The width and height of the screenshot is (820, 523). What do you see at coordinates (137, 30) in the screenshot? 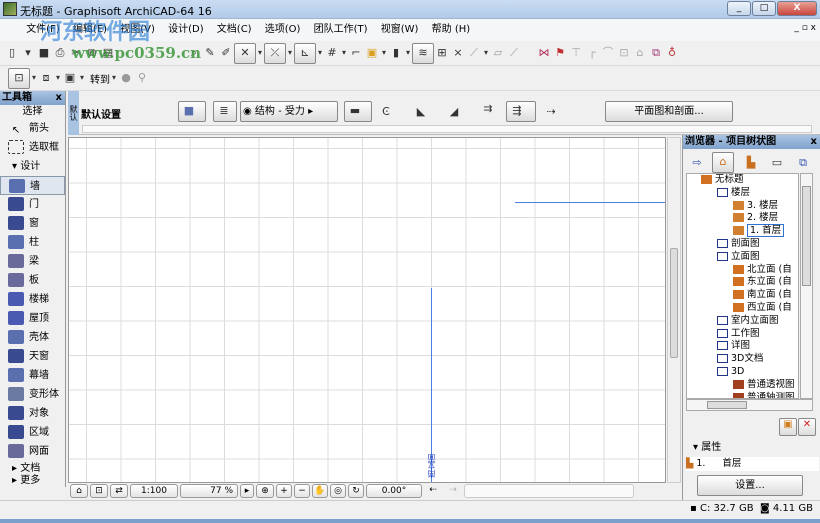
I see `menu-view: 视图(V)` at bounding box center [137, 30].